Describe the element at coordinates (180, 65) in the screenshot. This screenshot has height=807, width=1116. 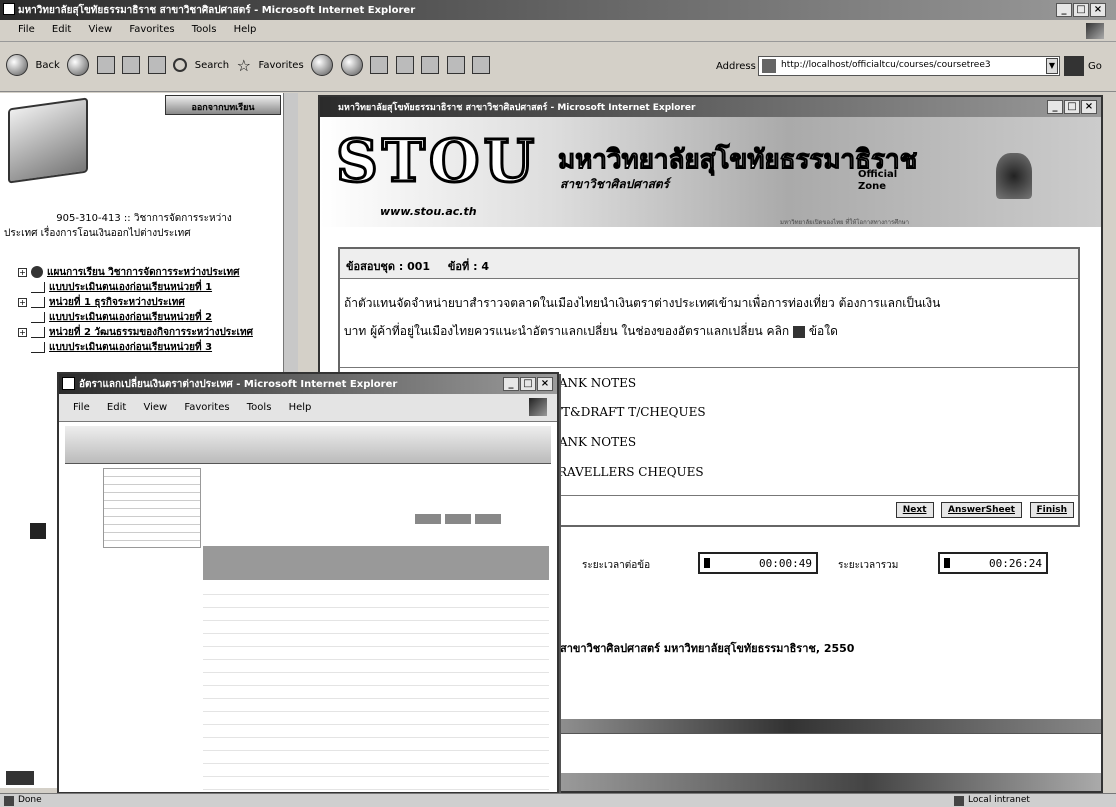
I see `search-icon` at that location.